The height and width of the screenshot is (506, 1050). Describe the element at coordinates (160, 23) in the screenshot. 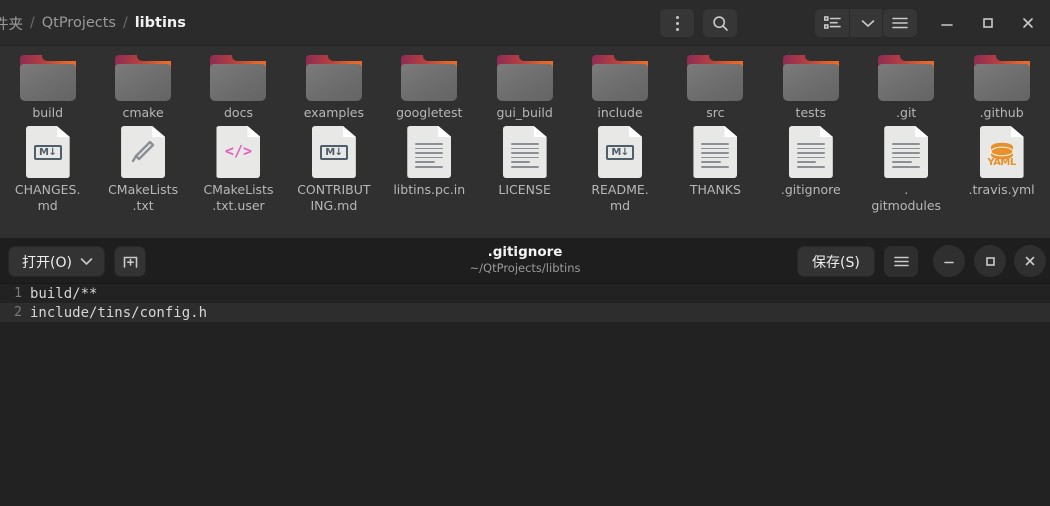

I see `breadcrumb-item-libtins: libtins` at that location.